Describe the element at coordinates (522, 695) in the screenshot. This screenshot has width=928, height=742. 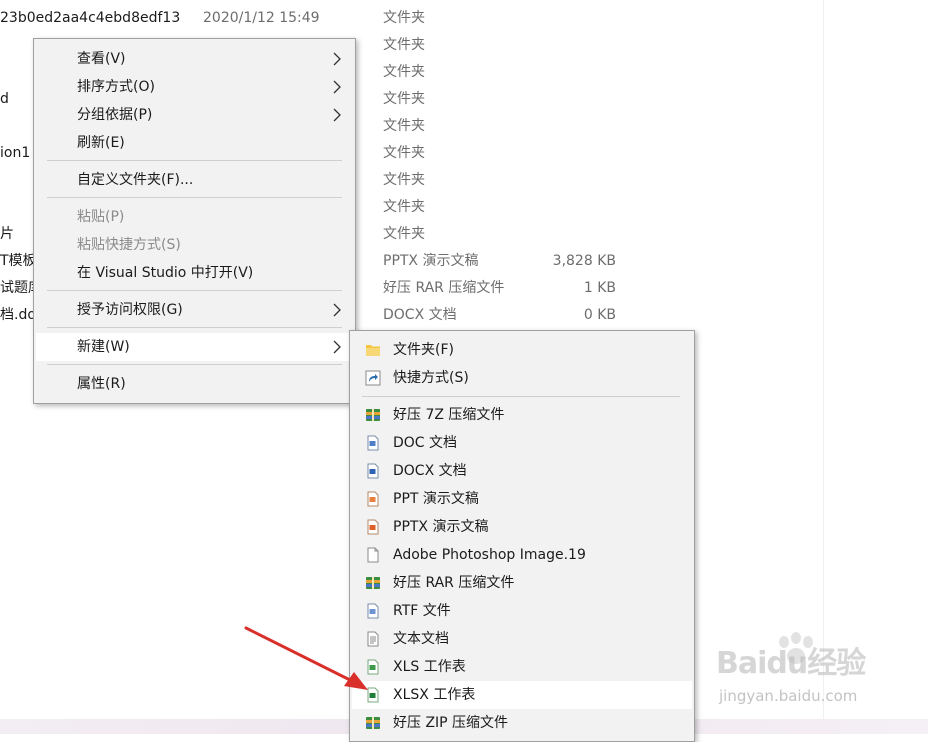
I see `submenu-item-xlsx: XLSX 工作表` at that location.